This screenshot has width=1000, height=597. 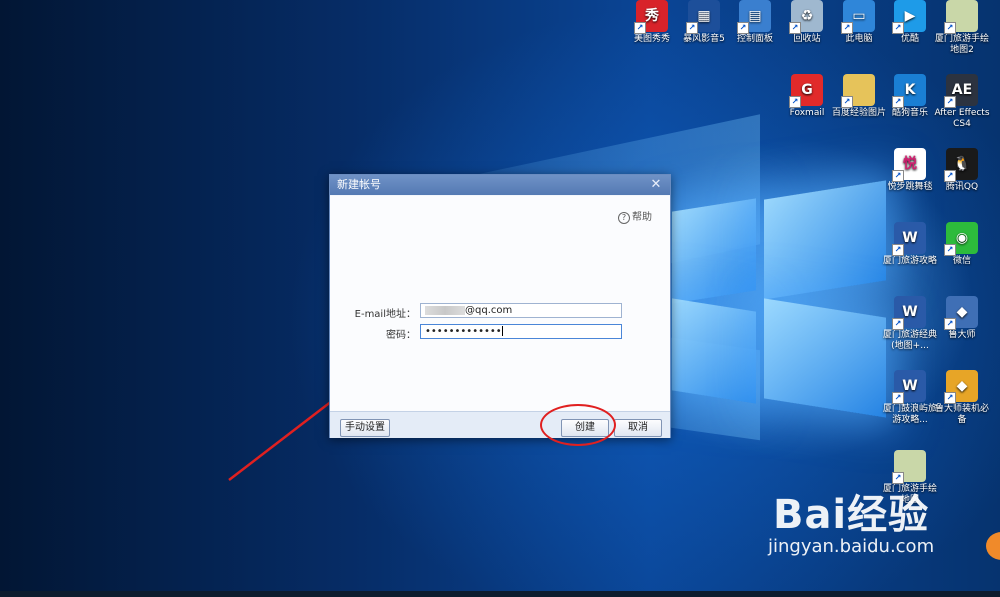 I want to click on desktop-icon-label: After Effects CS4, so click(x=962, y=118).